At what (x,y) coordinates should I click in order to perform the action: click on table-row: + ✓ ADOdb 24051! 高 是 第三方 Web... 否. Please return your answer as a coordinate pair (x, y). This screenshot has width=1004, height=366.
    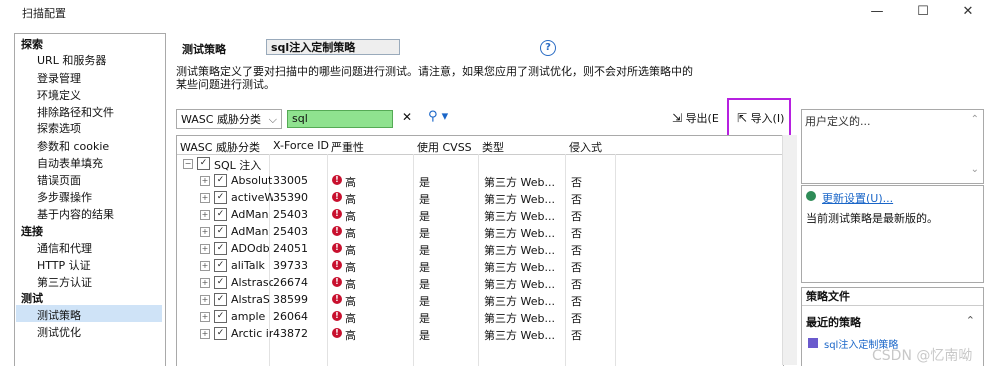
    Looking at the image, I should click on (480, 248).